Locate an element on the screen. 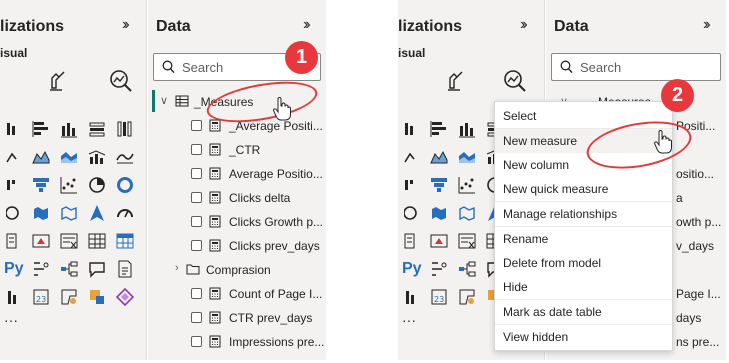 Image resolution: width=729 pixels, height=363 pixels. menu-item-manage-relationships: Manage relationships is located at coordinates (583, 214).